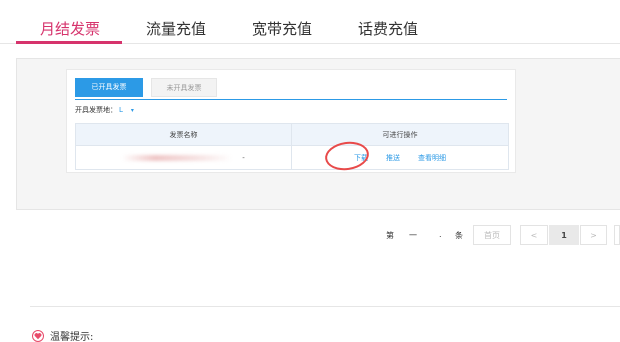 The height and width of the screenshot is (342, 620). I want to click on pager-suffix: 条, so click(459, 235).